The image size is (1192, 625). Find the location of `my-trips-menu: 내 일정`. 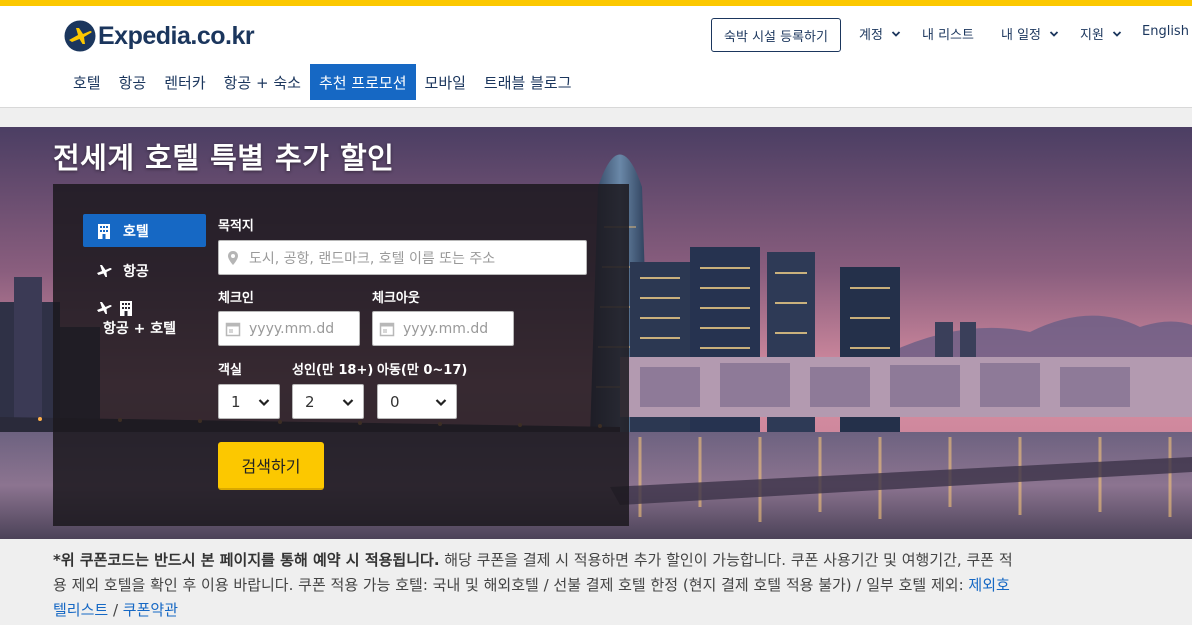

my-trips-menu: 내 일정 is located at coordinates (1030, 33).